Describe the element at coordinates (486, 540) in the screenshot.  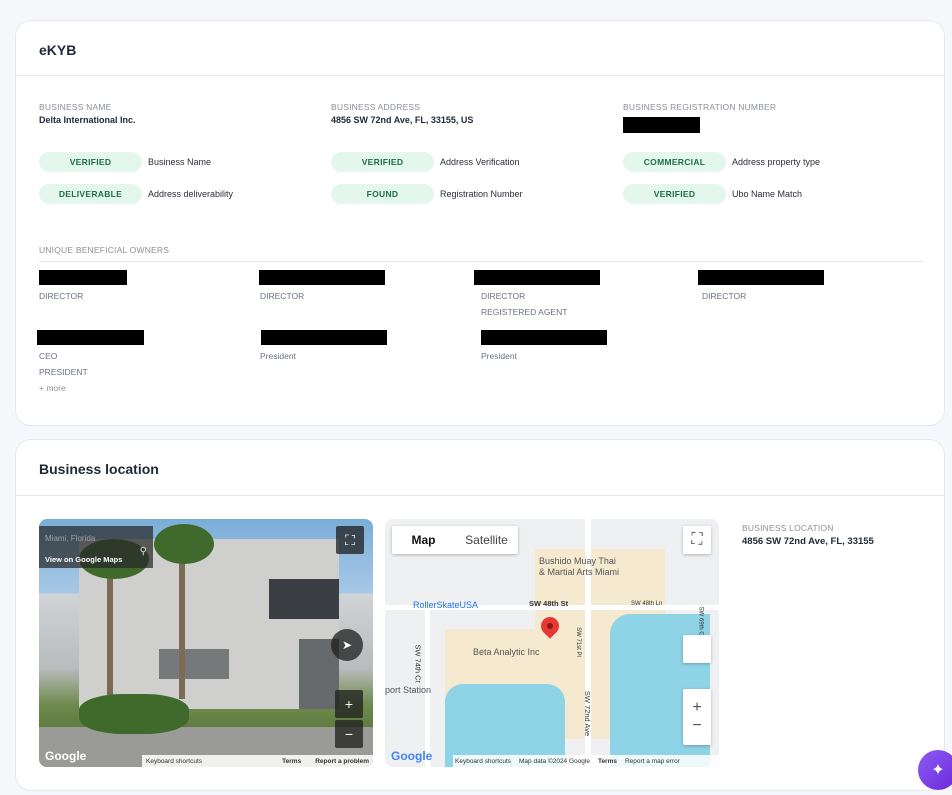
I see `tab-satellite: Satellite` at that location.